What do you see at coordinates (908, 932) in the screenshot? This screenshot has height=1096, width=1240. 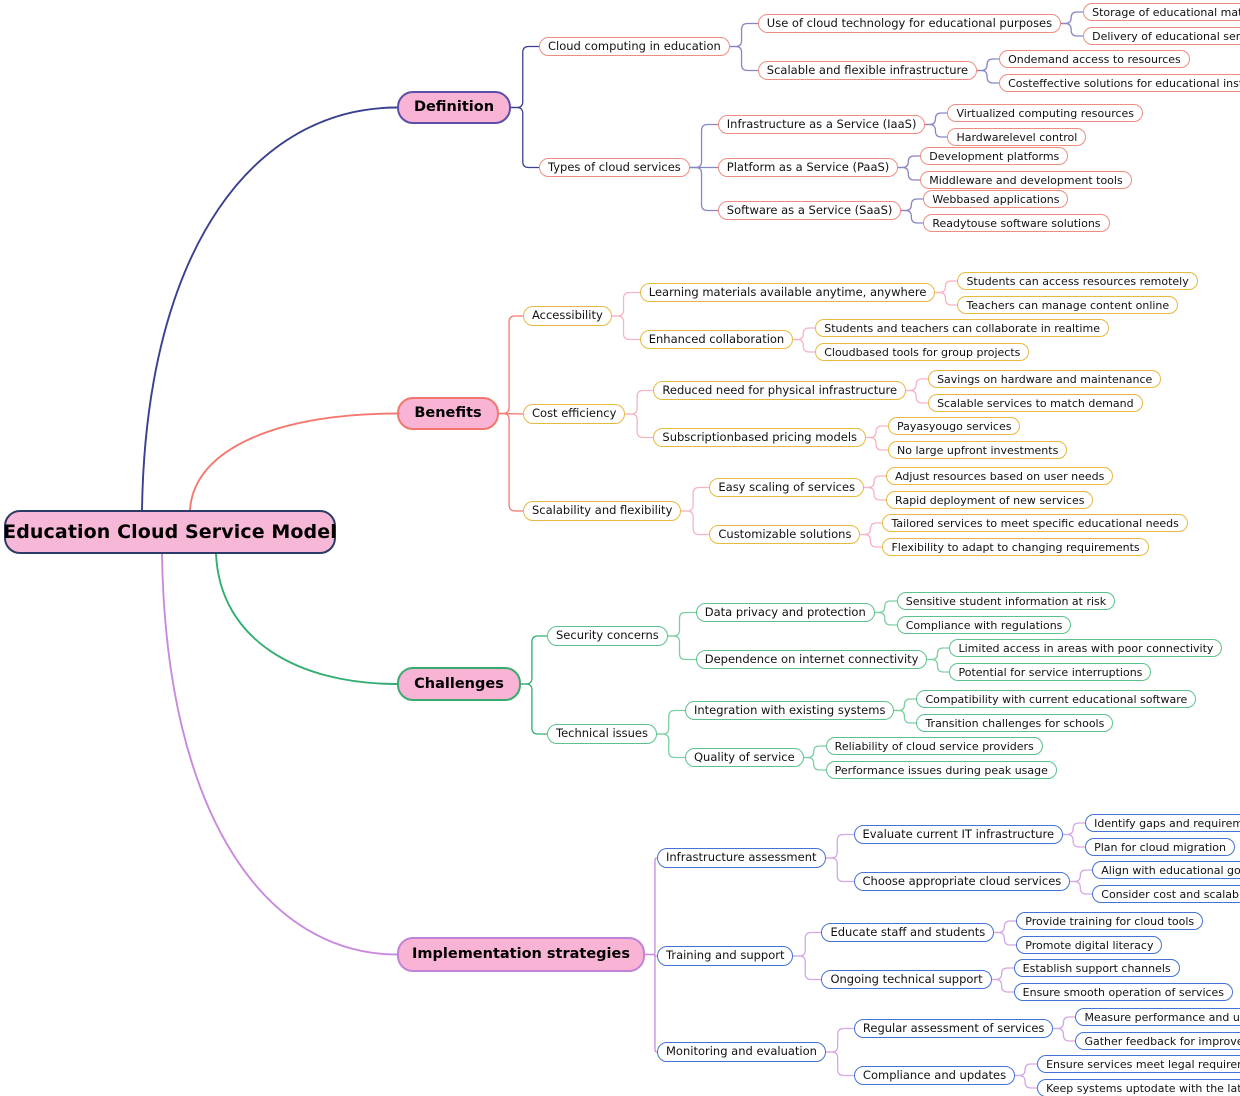 I see `node-l3-3-1-0: Educate staff and students` at bounding box center [908, 932].